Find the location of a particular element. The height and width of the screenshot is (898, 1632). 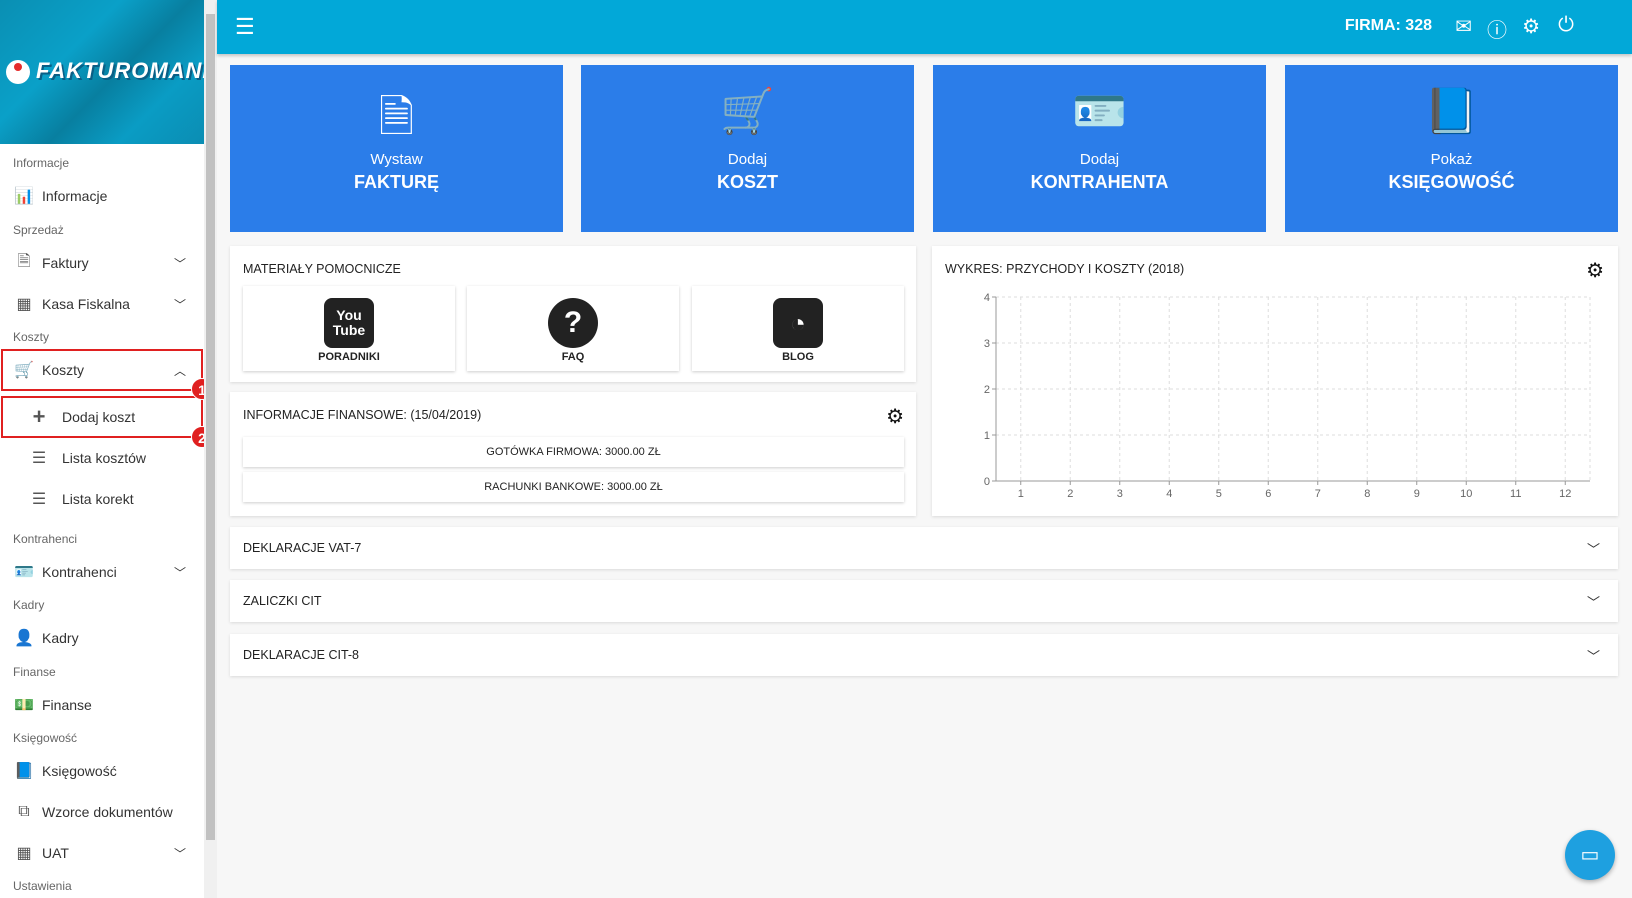

section-ustawienia: Ustawienia is located at coordinates (42, 886).